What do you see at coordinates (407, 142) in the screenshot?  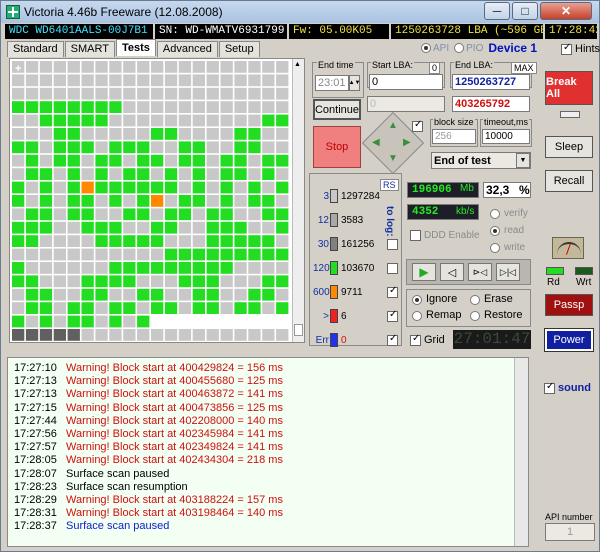 I see `arrow-right-icon: ▶` at bounding box center [407, 142].